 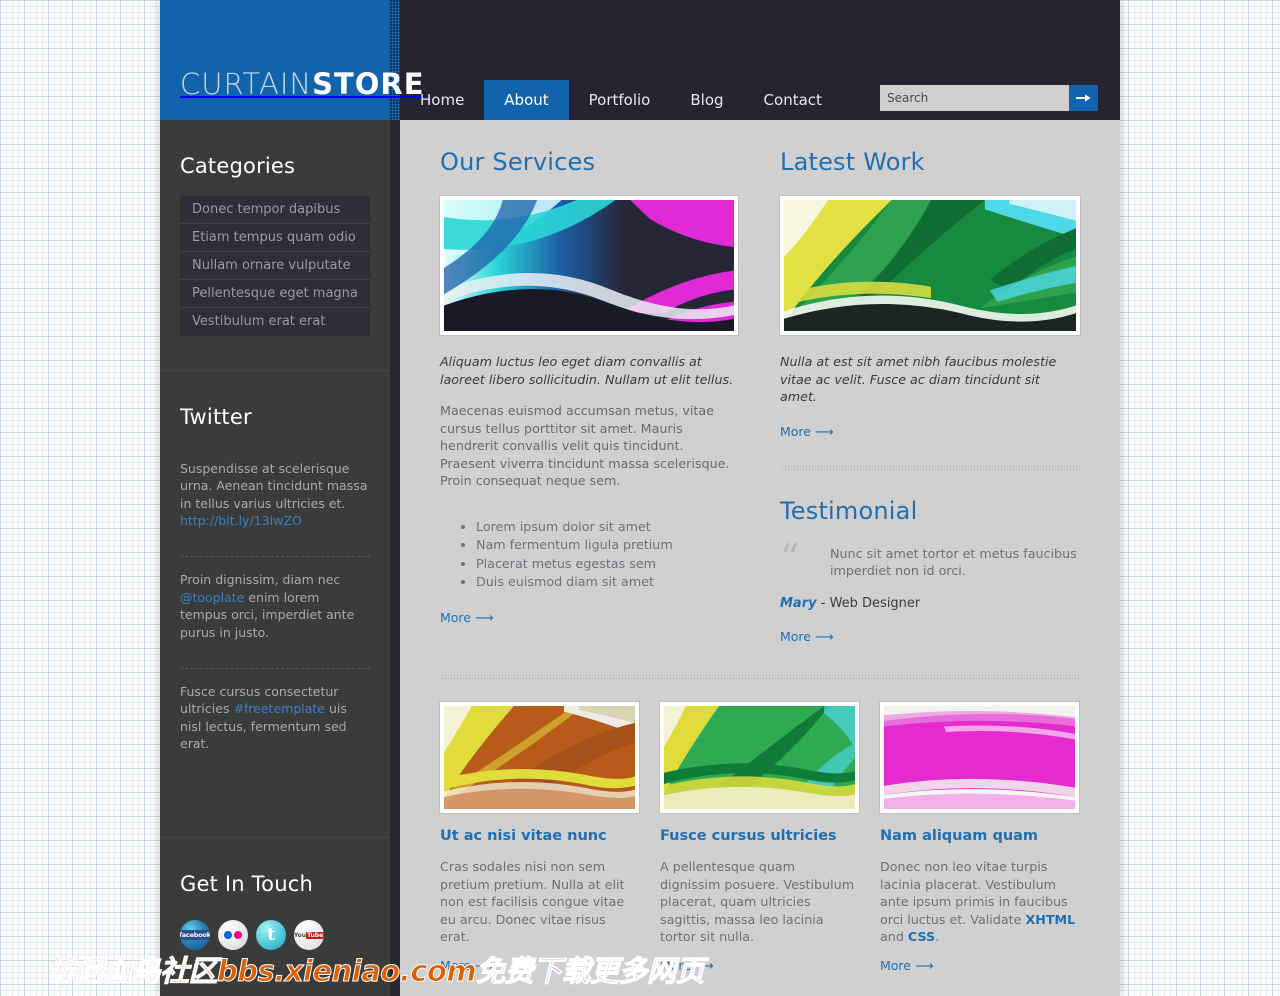 What do you see at coordinates (1050, 919) in the screenshot?
I see `xhtml-link: XHTML` at bounding box center [1050, 919].